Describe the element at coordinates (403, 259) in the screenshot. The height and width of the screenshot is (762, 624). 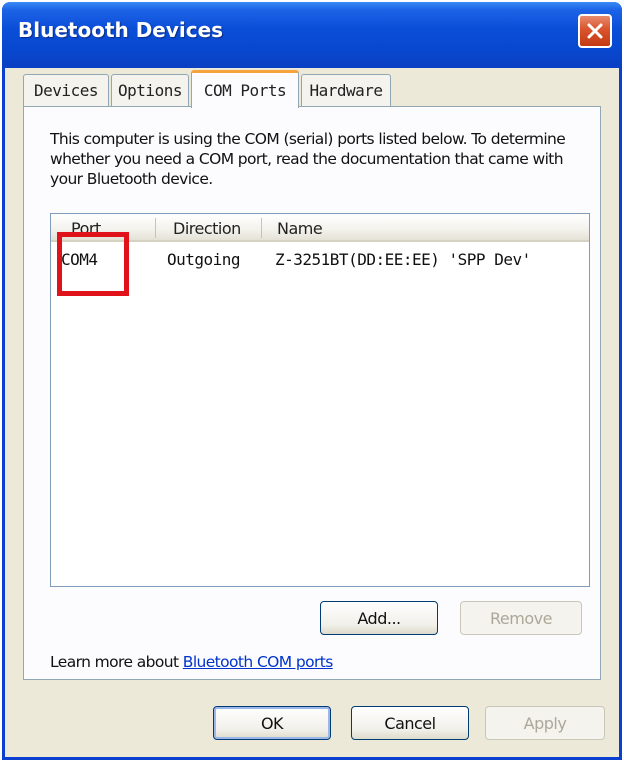
I see `cell-name: Z-3251BT(DD:EE:EE) 'SPP Dev'` at that location.